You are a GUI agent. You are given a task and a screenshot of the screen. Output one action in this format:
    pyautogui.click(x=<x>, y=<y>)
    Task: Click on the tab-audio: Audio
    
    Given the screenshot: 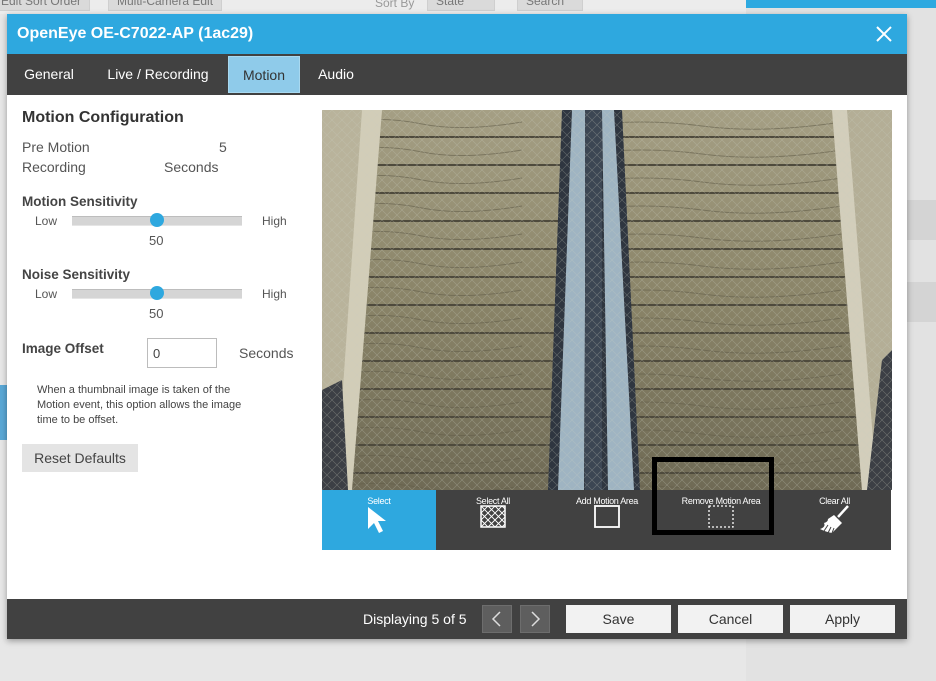 What is the action you would take?
    pyautogui.click(x=336, y=74)
    